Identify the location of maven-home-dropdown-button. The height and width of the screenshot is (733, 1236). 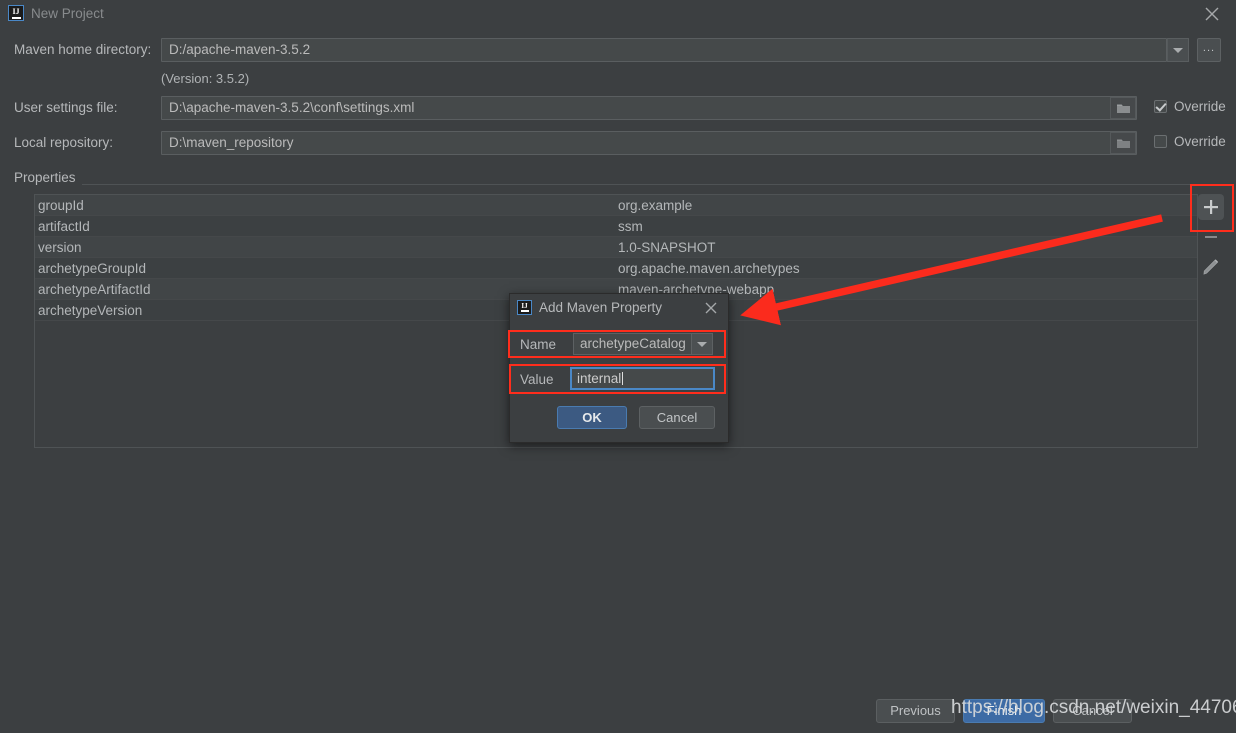
(1178, 50).